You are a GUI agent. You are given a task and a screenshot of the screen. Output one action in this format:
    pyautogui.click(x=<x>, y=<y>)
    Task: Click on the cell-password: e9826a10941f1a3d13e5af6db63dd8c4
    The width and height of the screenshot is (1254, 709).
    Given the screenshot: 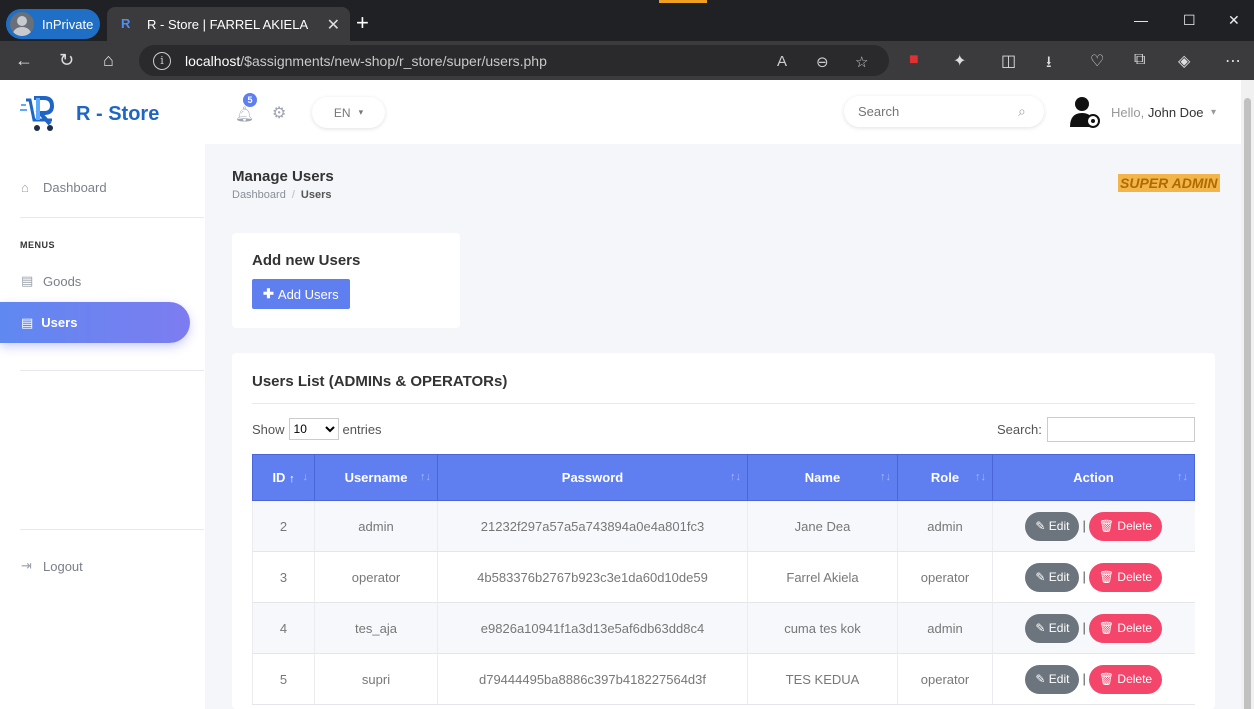 What is the action you would take?
    pyautogui.click(x=592, y=628)
    